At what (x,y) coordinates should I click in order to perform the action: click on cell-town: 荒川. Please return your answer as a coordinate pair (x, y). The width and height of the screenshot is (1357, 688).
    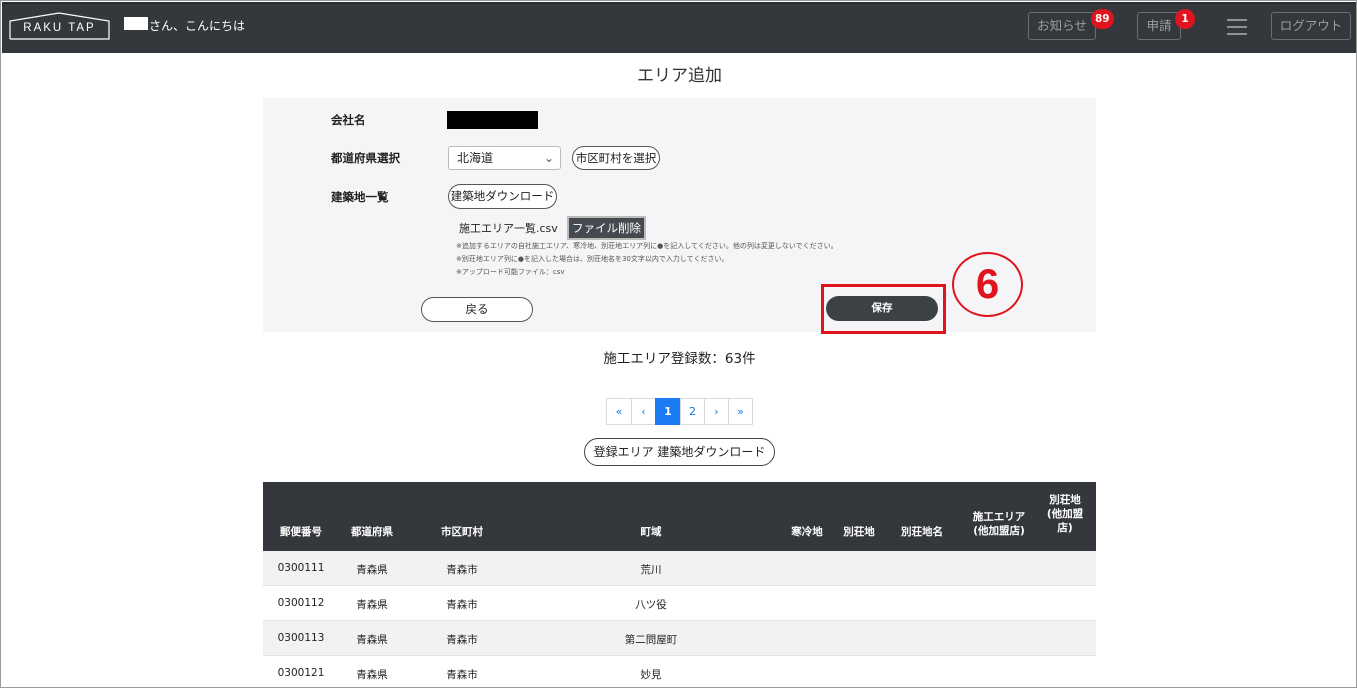
    Looking at the image, I should click on (651, 570).